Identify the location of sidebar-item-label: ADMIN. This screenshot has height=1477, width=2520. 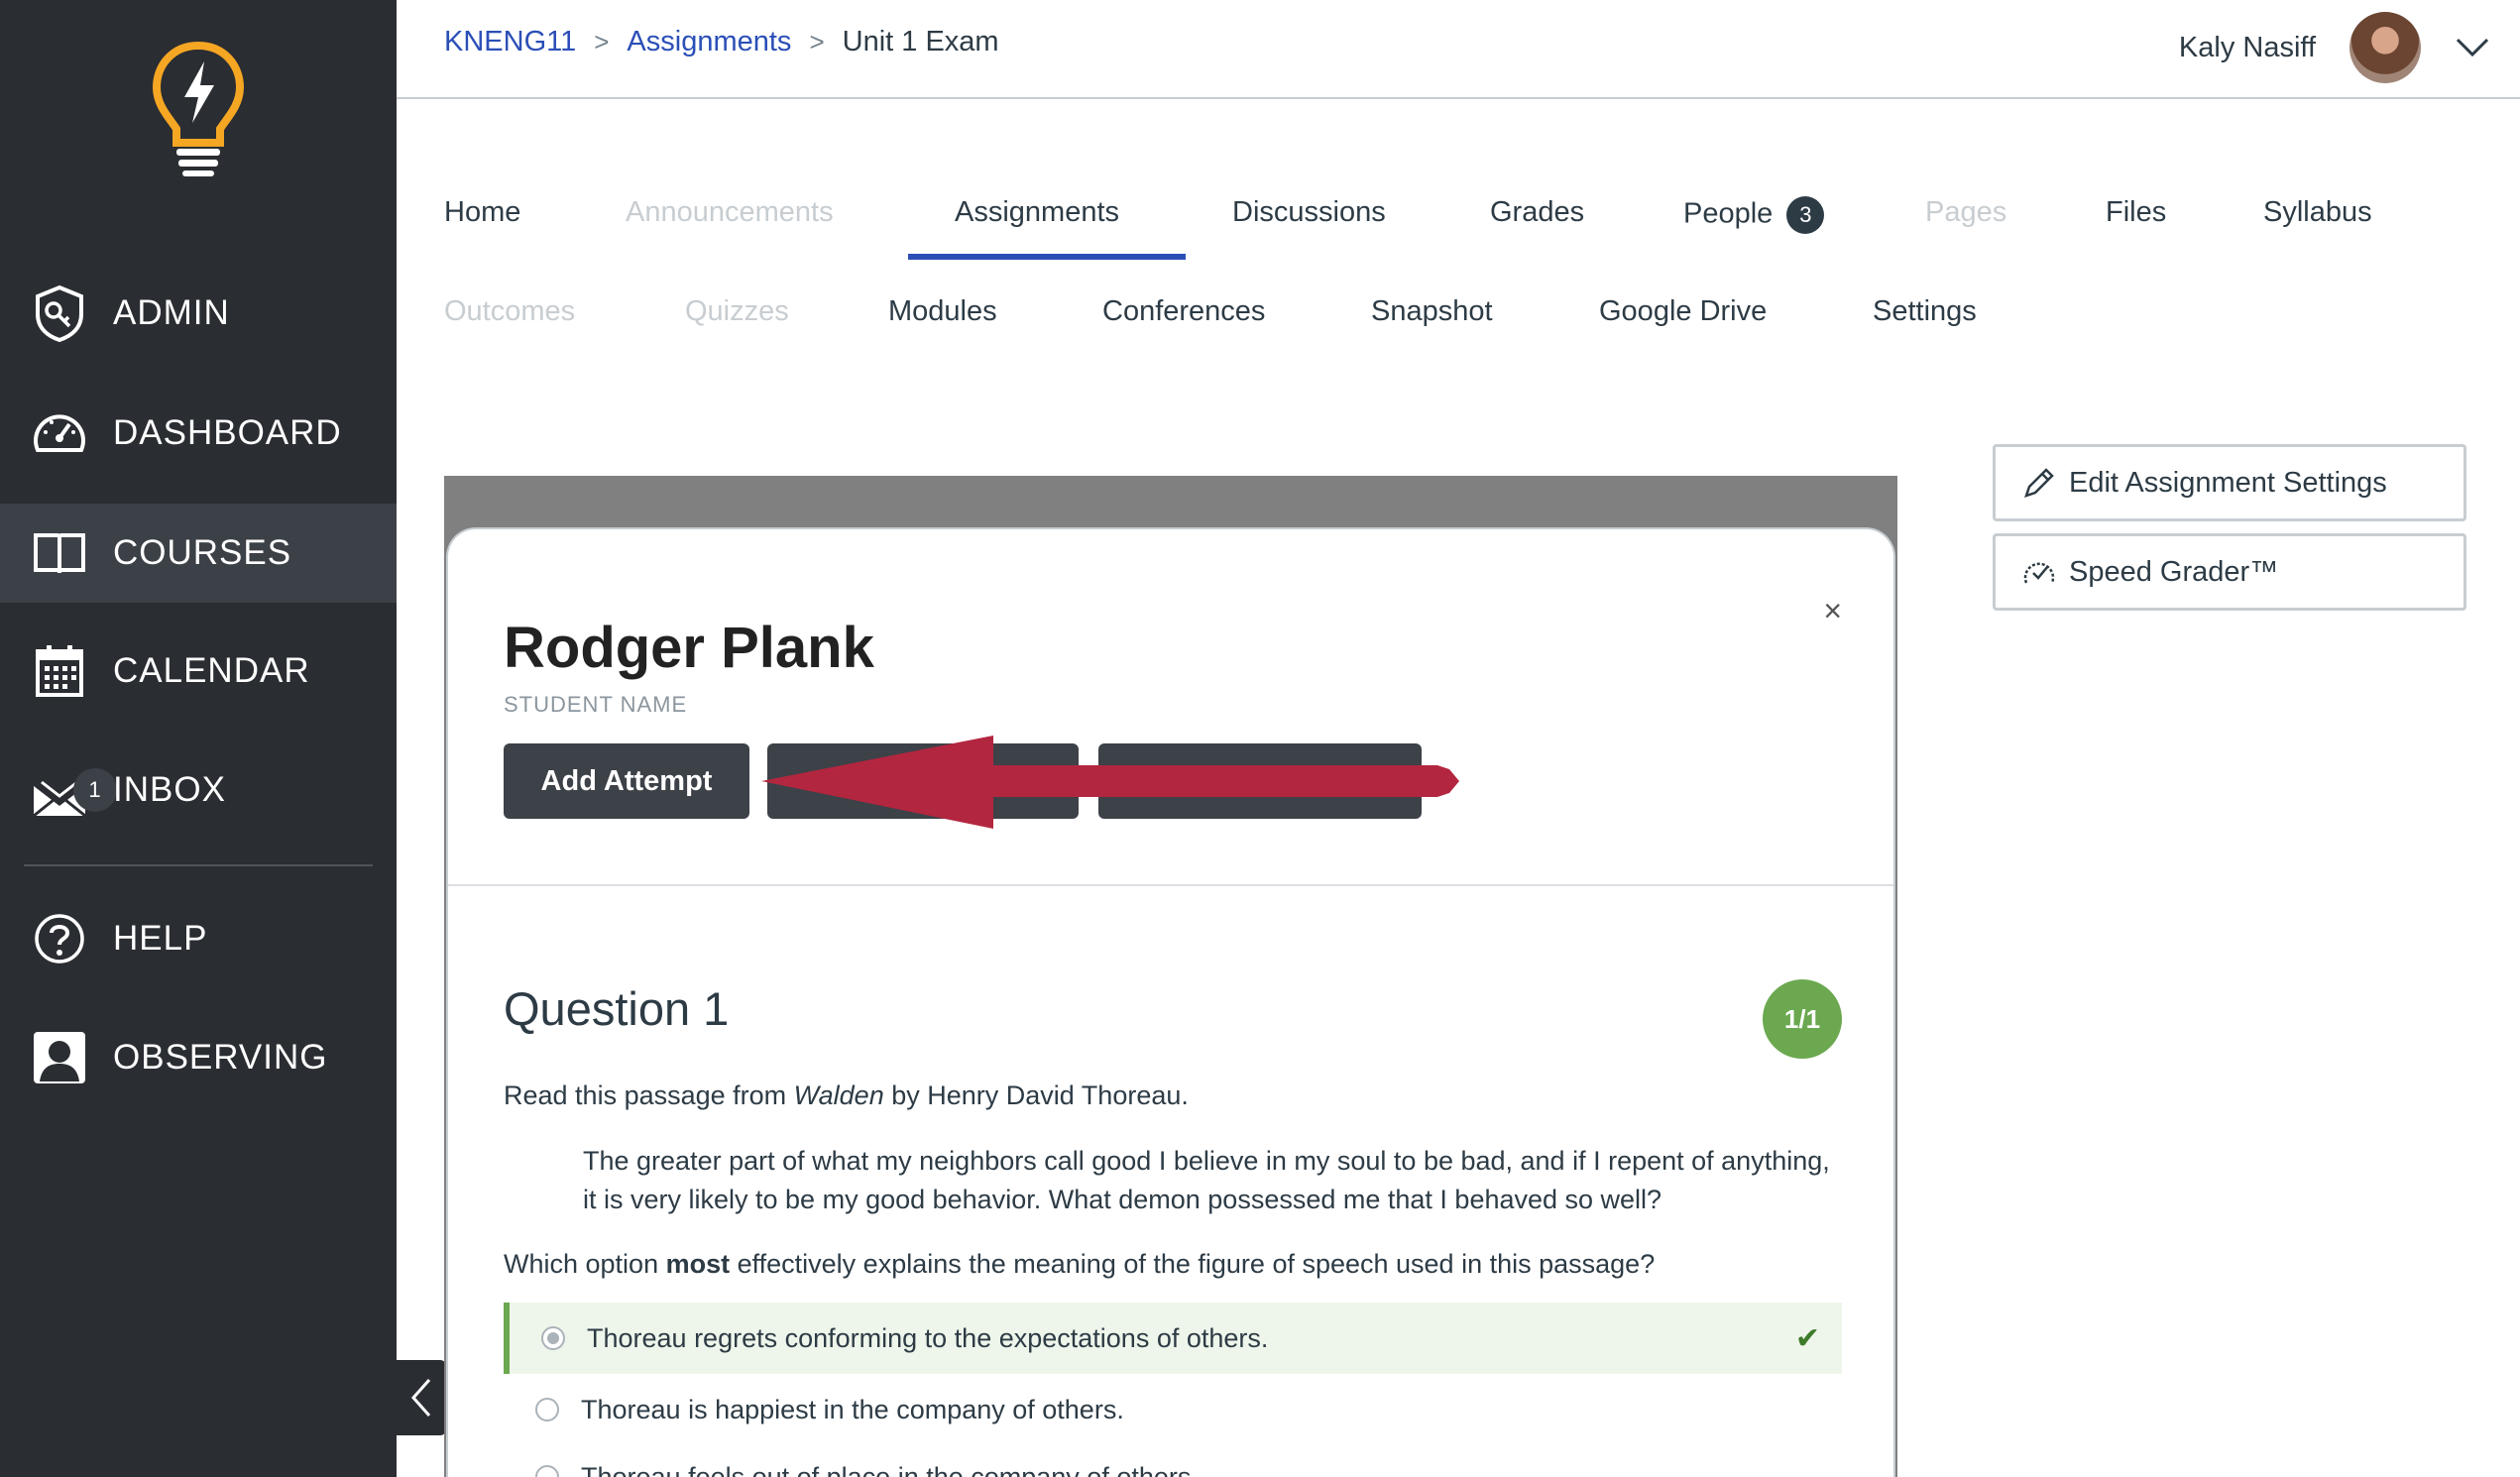
(171, 312).